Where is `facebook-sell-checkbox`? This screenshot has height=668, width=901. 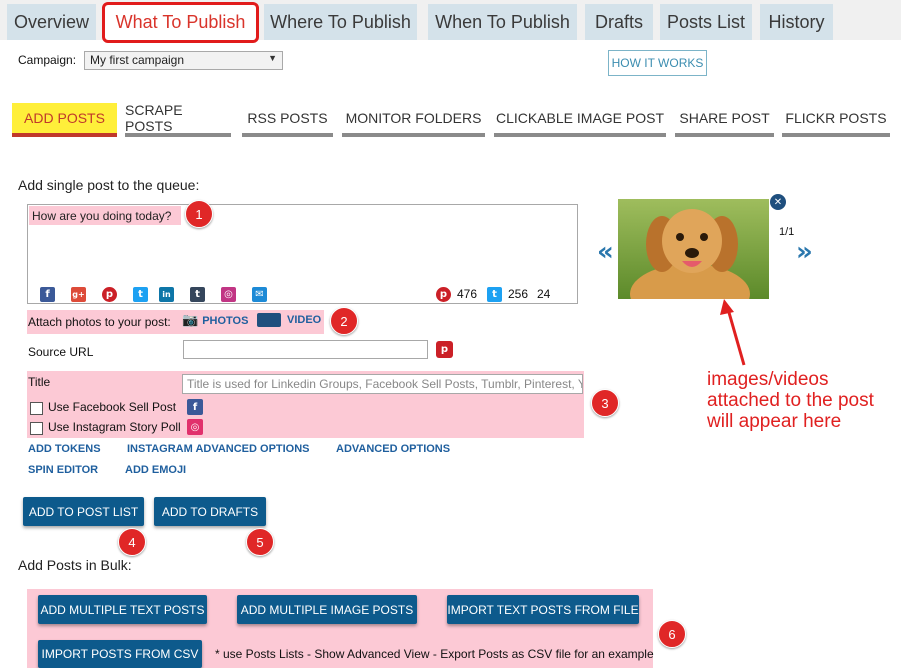
facebook-sell-checkbox is located at coordinates (36, 408).